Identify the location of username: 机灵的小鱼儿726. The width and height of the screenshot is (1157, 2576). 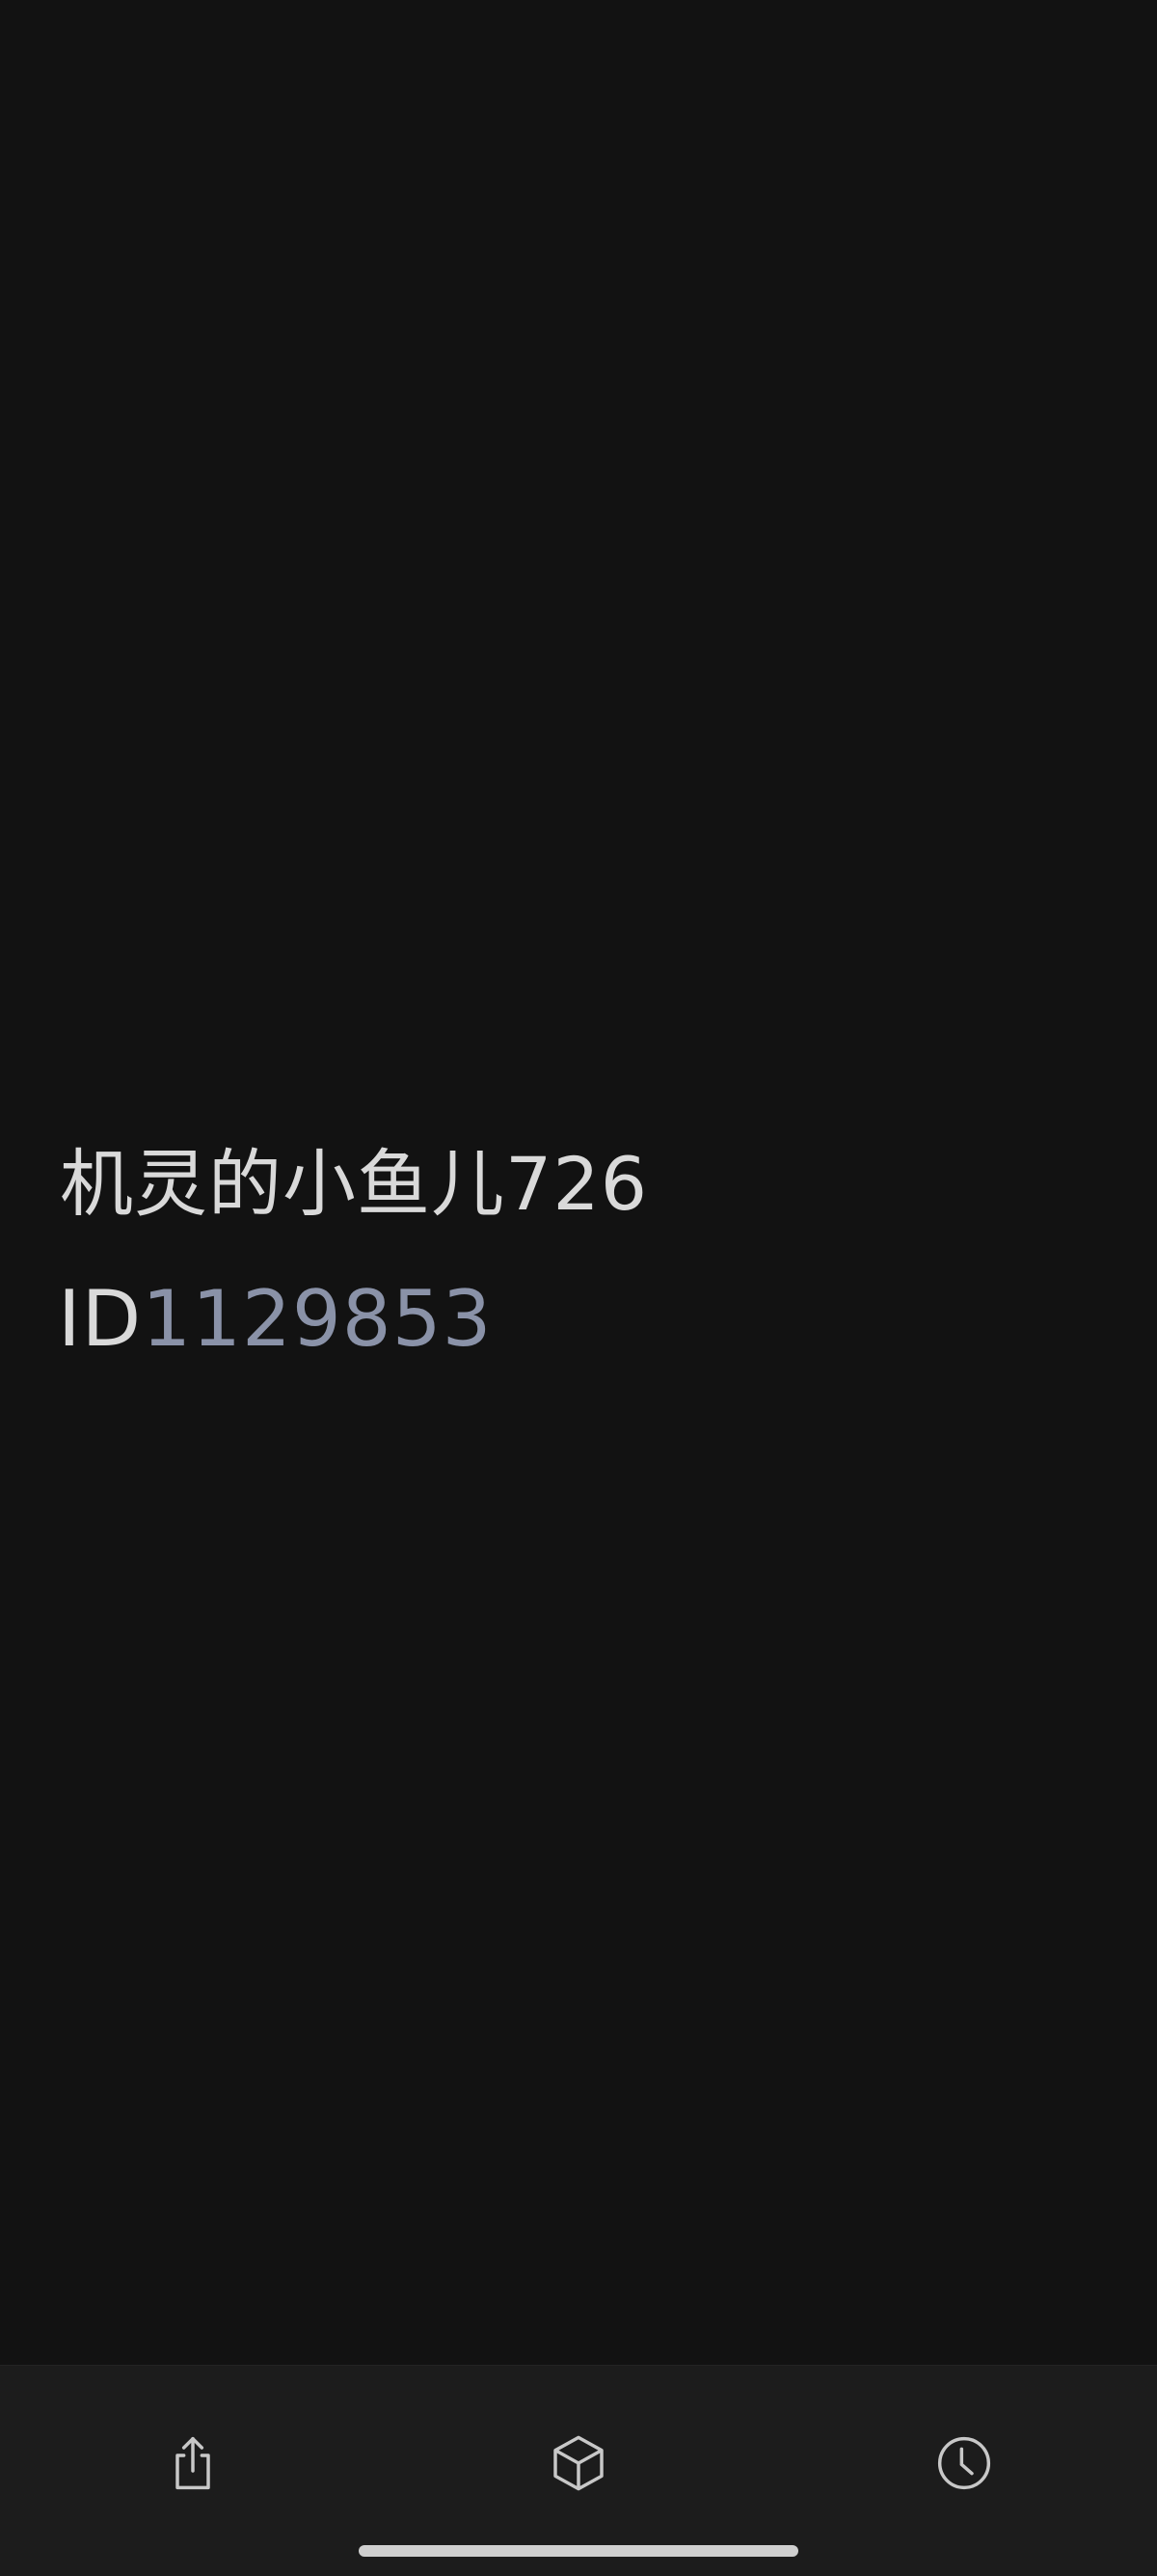
(354, 1184).